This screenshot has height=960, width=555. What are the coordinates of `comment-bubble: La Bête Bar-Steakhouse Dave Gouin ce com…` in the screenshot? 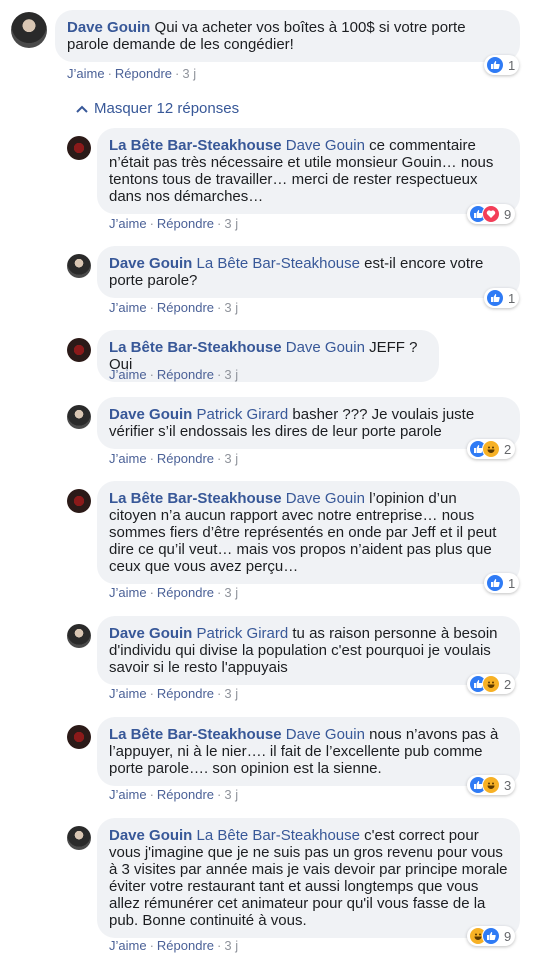 It's located at (308, 171).